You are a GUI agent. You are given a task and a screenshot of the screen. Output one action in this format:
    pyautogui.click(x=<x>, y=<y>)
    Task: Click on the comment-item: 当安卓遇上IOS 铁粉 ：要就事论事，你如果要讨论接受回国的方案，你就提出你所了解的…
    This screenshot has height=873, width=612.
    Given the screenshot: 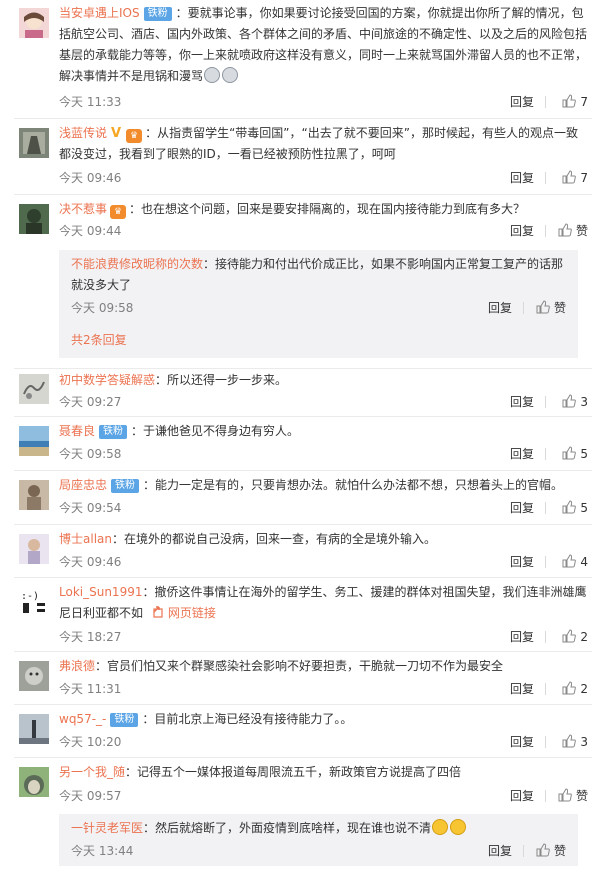 What is the action you would take?
    pyautogui.click(x=306, y=59)
    